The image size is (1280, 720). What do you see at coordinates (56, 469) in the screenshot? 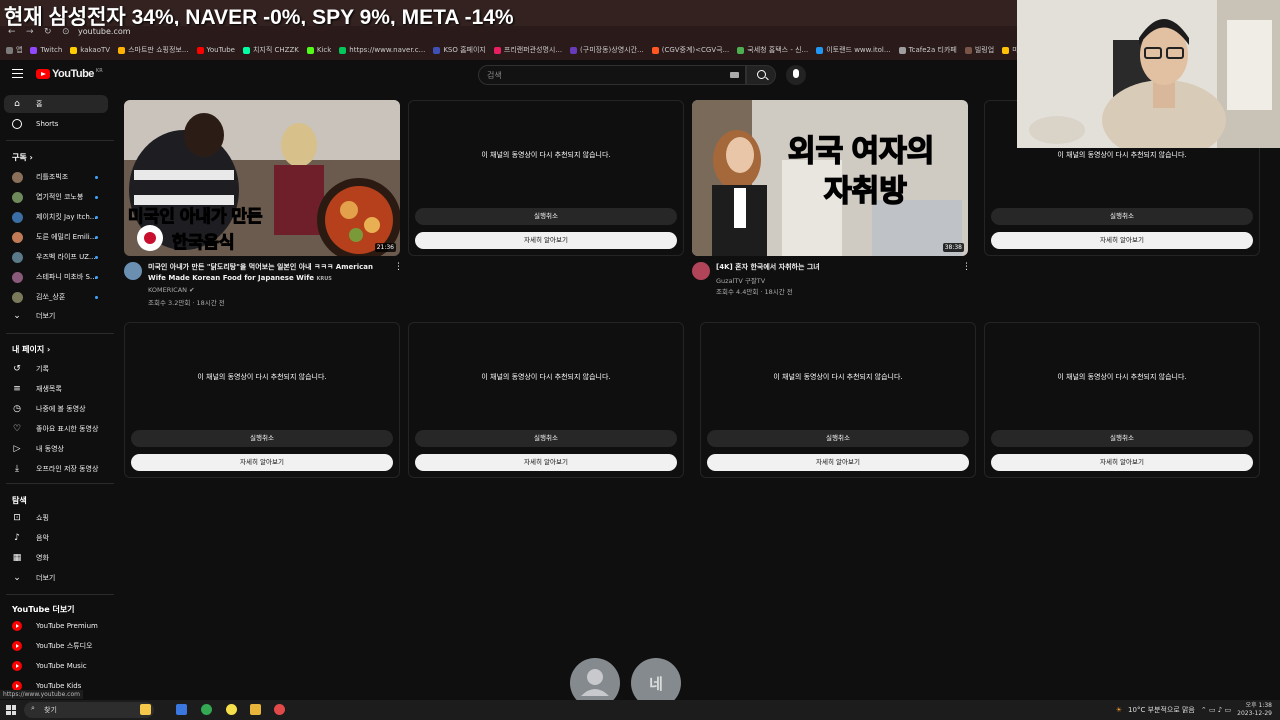
I see `sidebar-item-mypage: ⤓ 오프라인 저장 동영상` at bounding box center [56, 469].